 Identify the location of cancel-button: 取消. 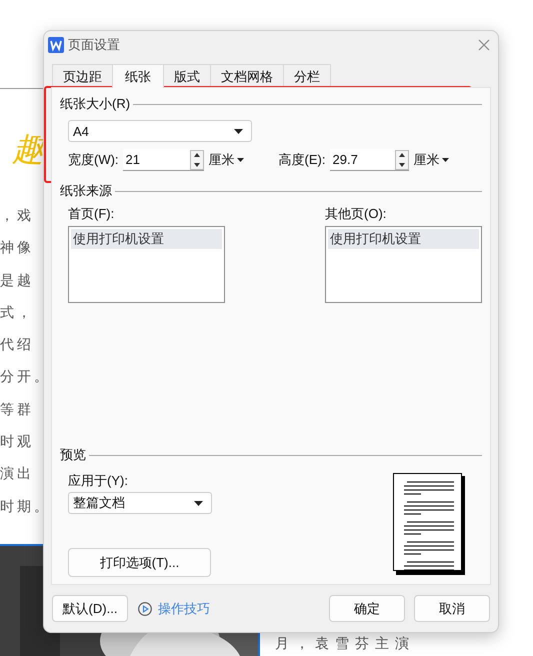
(452, 608).